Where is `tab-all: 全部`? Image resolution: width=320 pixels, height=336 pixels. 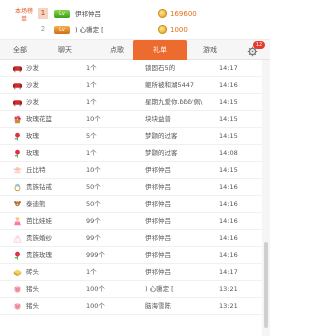 tab-all: 全部 is located at coordinates (20, 50).